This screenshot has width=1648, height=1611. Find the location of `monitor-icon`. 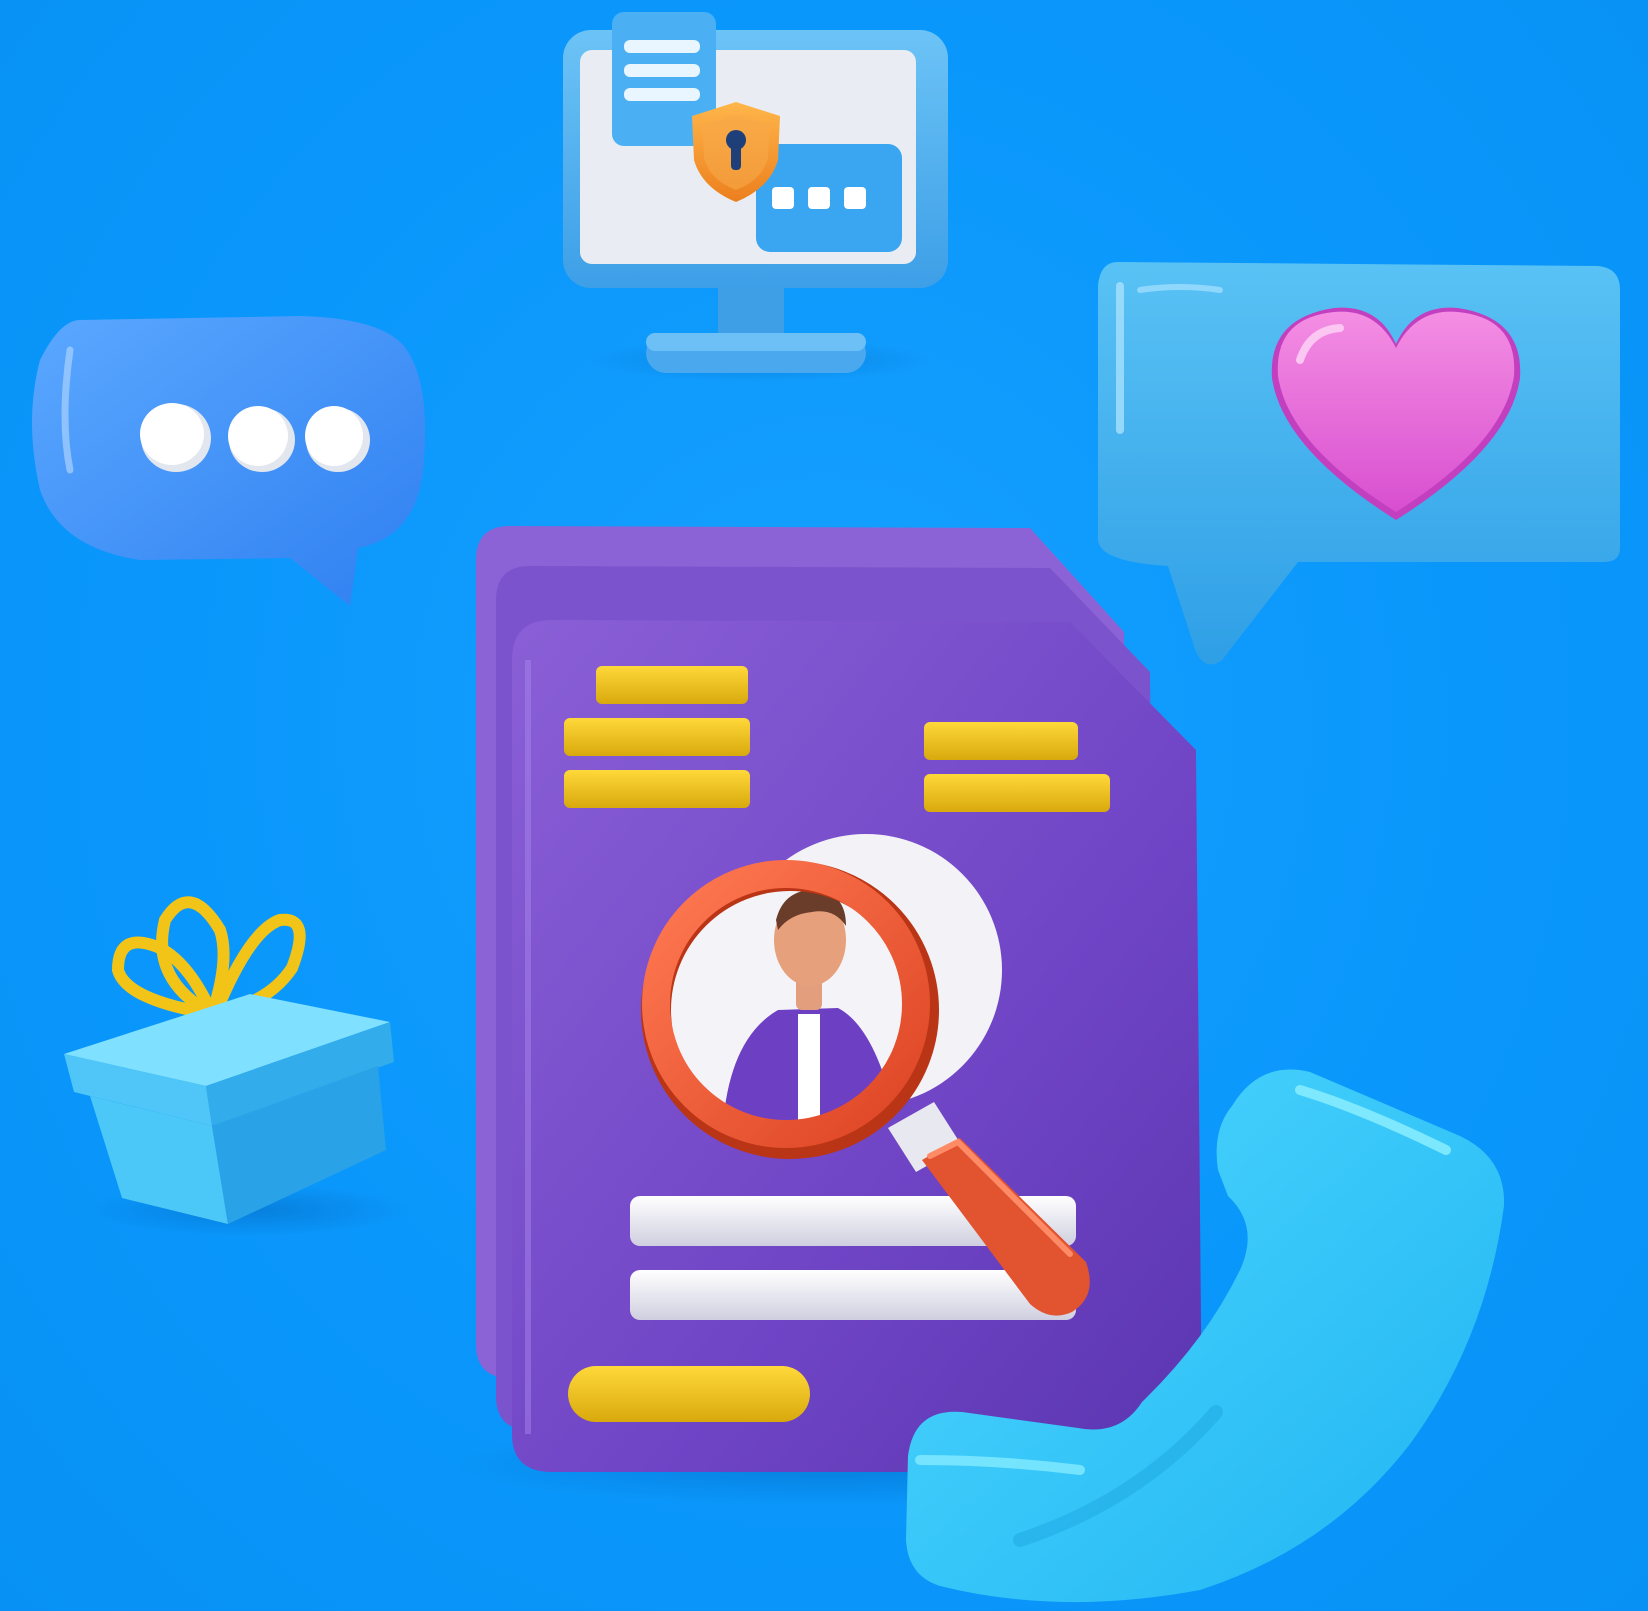

monitor-icon is located at coordinates (755, 197).